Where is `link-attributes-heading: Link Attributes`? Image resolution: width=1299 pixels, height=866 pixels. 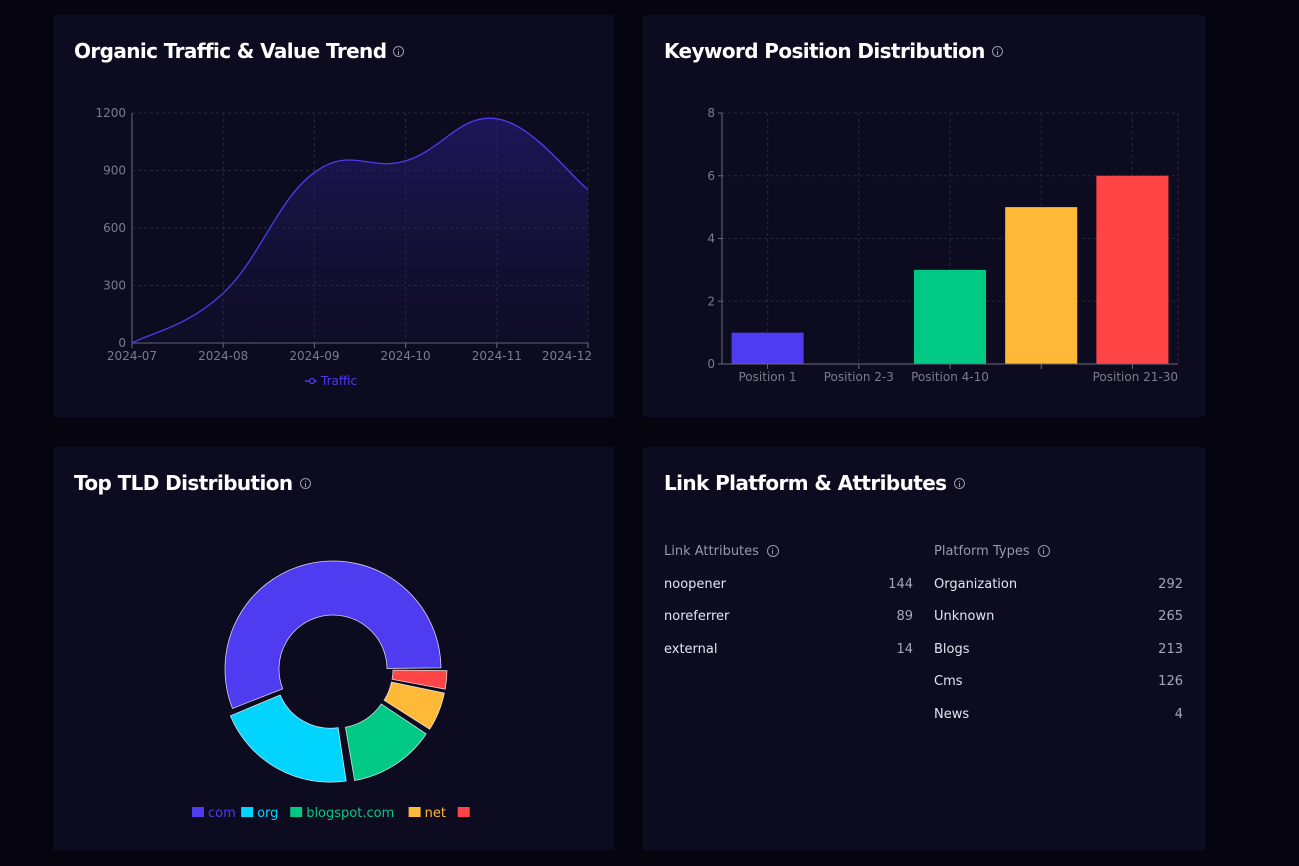
link-attributes-heading: Link Attributes is located at coordinates (788, 551).